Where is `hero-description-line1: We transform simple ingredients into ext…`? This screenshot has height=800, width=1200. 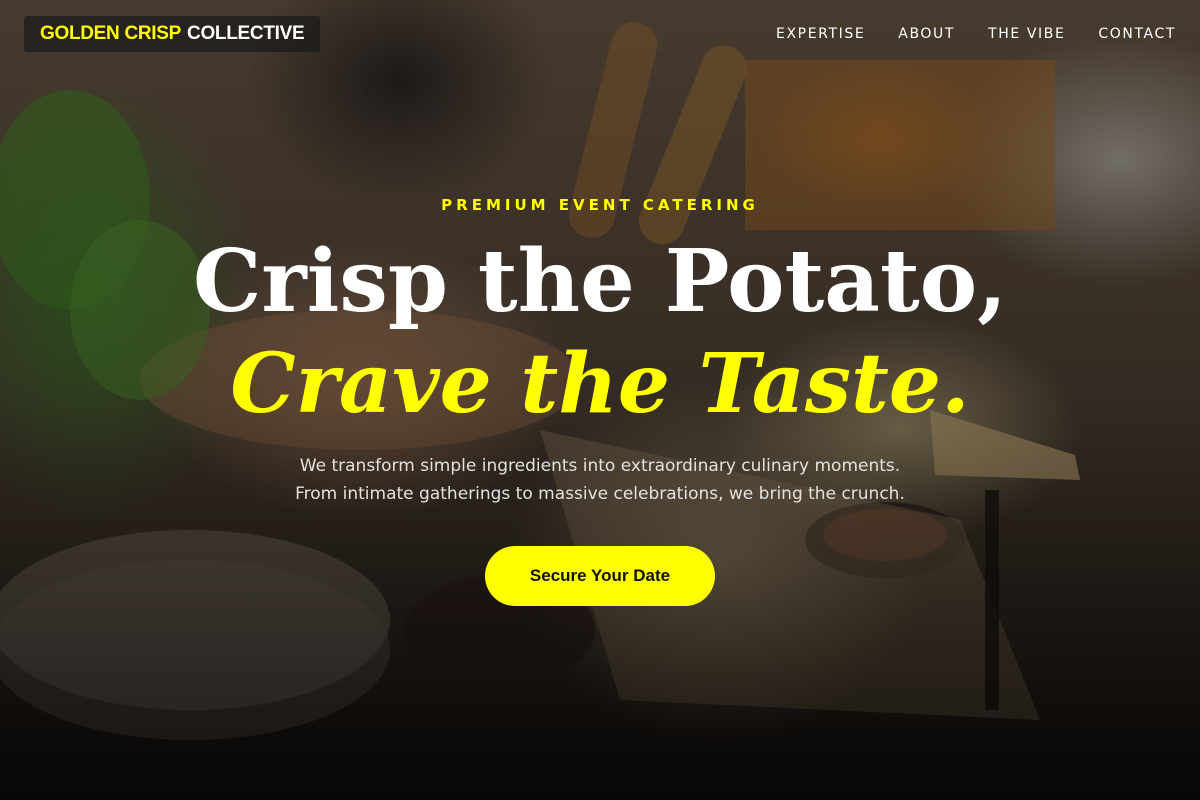 hero-description-line1: We transform simple ingredients into ext… is located at coordinates (600, 466).